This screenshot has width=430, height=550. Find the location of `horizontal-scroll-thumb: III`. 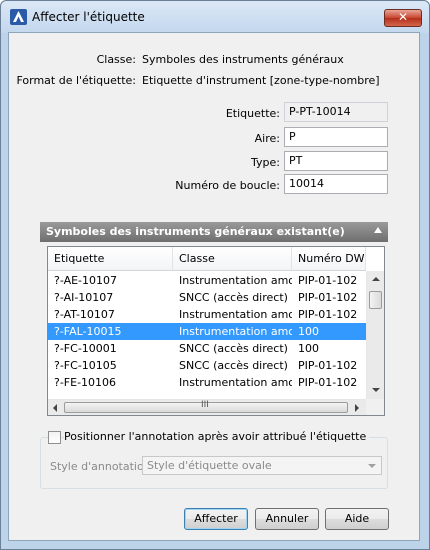

horizontal-scroll-thumb: III is located at coordinates (206, 406).